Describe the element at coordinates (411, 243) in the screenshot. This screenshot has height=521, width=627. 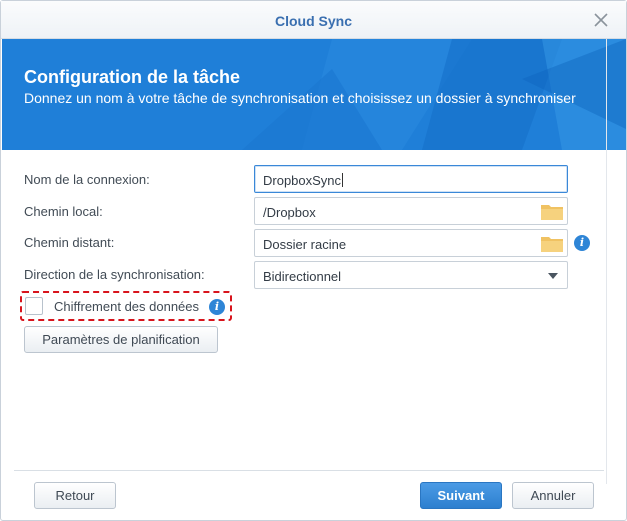
I see `remote-path-input: Dossier racine` at that location.